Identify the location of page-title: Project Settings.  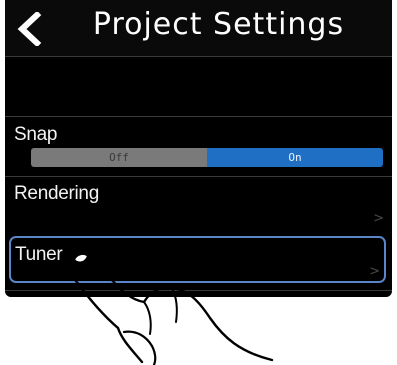
(218, 24).